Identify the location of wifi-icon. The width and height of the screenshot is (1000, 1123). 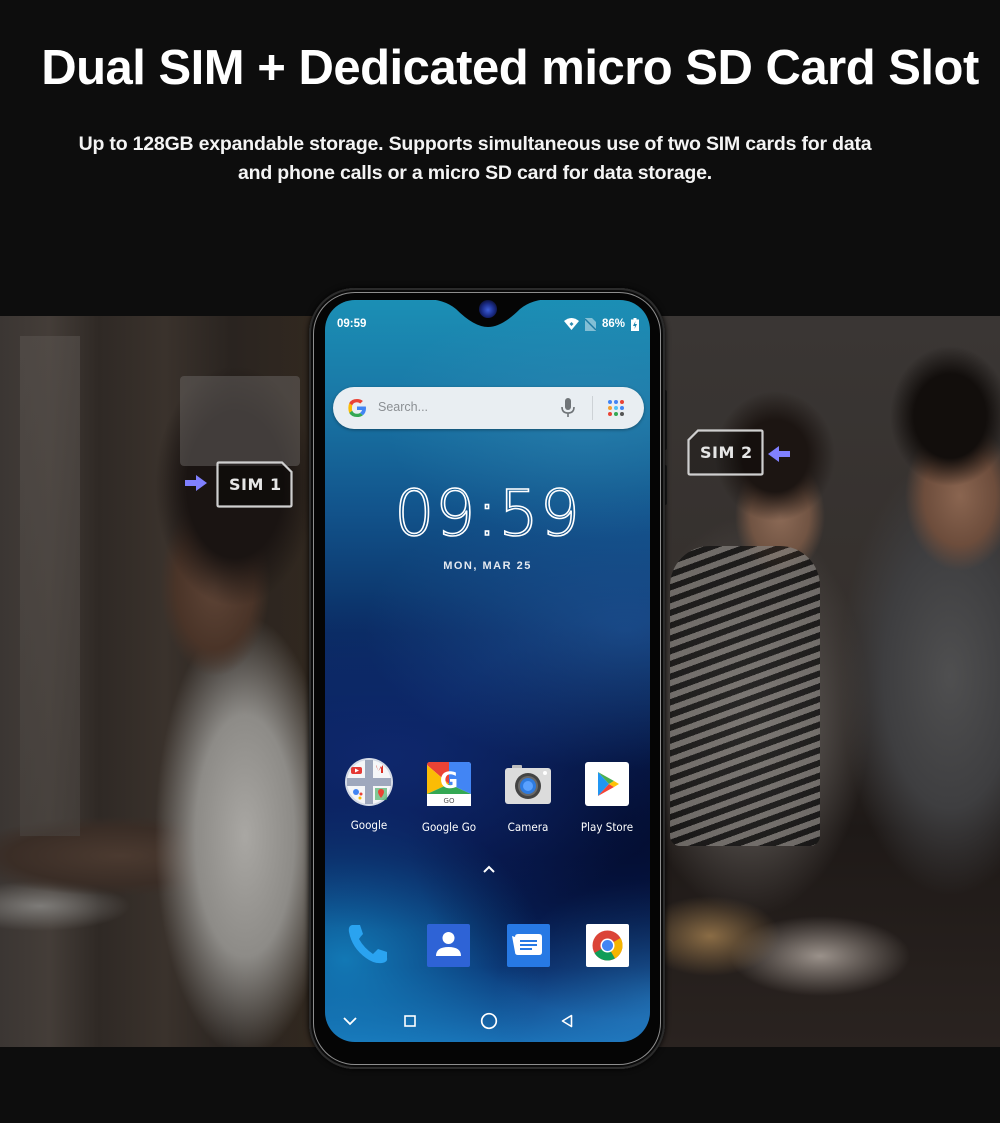
(571, 324).